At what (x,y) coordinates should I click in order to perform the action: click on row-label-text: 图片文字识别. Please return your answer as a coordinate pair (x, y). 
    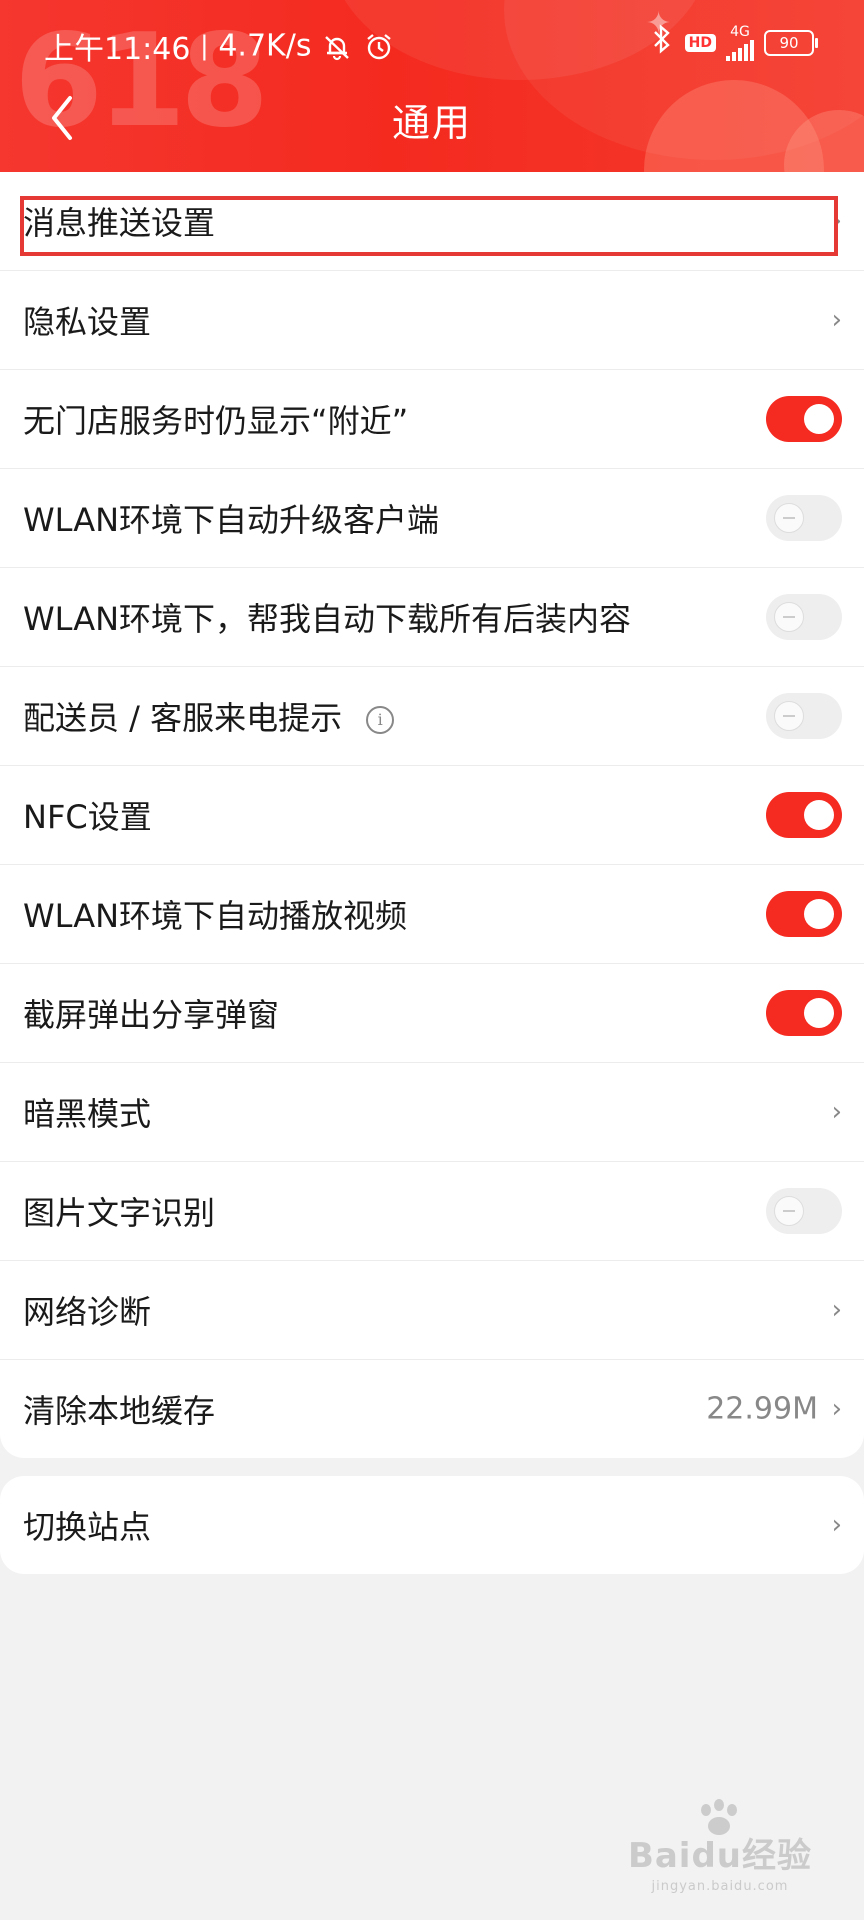
    Looking at the image, I should click on (119, 1213).